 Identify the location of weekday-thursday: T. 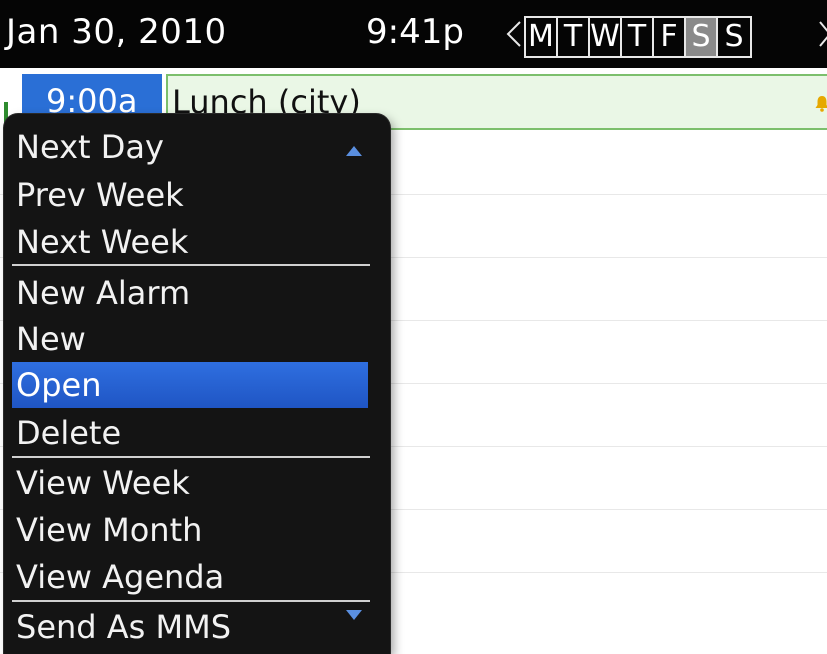
(638, 37).